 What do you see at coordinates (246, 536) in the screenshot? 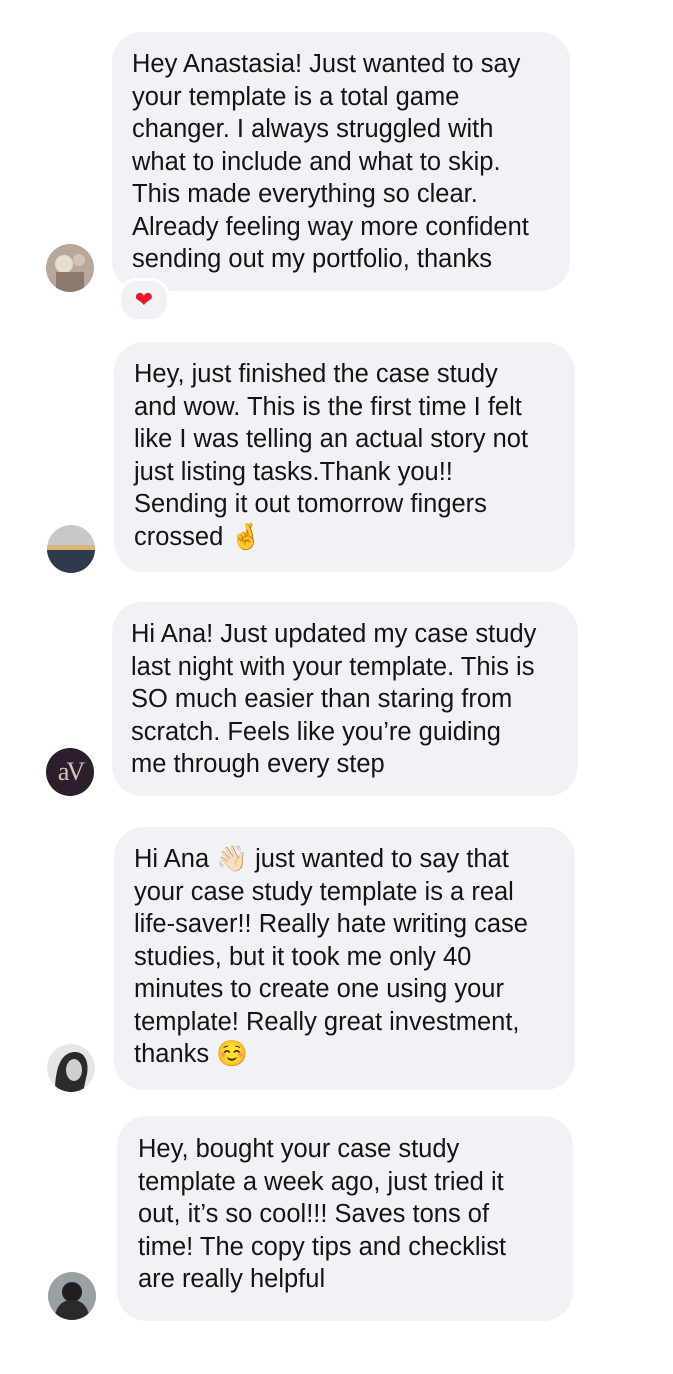
I see `crossed-fingers-icon: 🤞` at bounding box center [246, 536].